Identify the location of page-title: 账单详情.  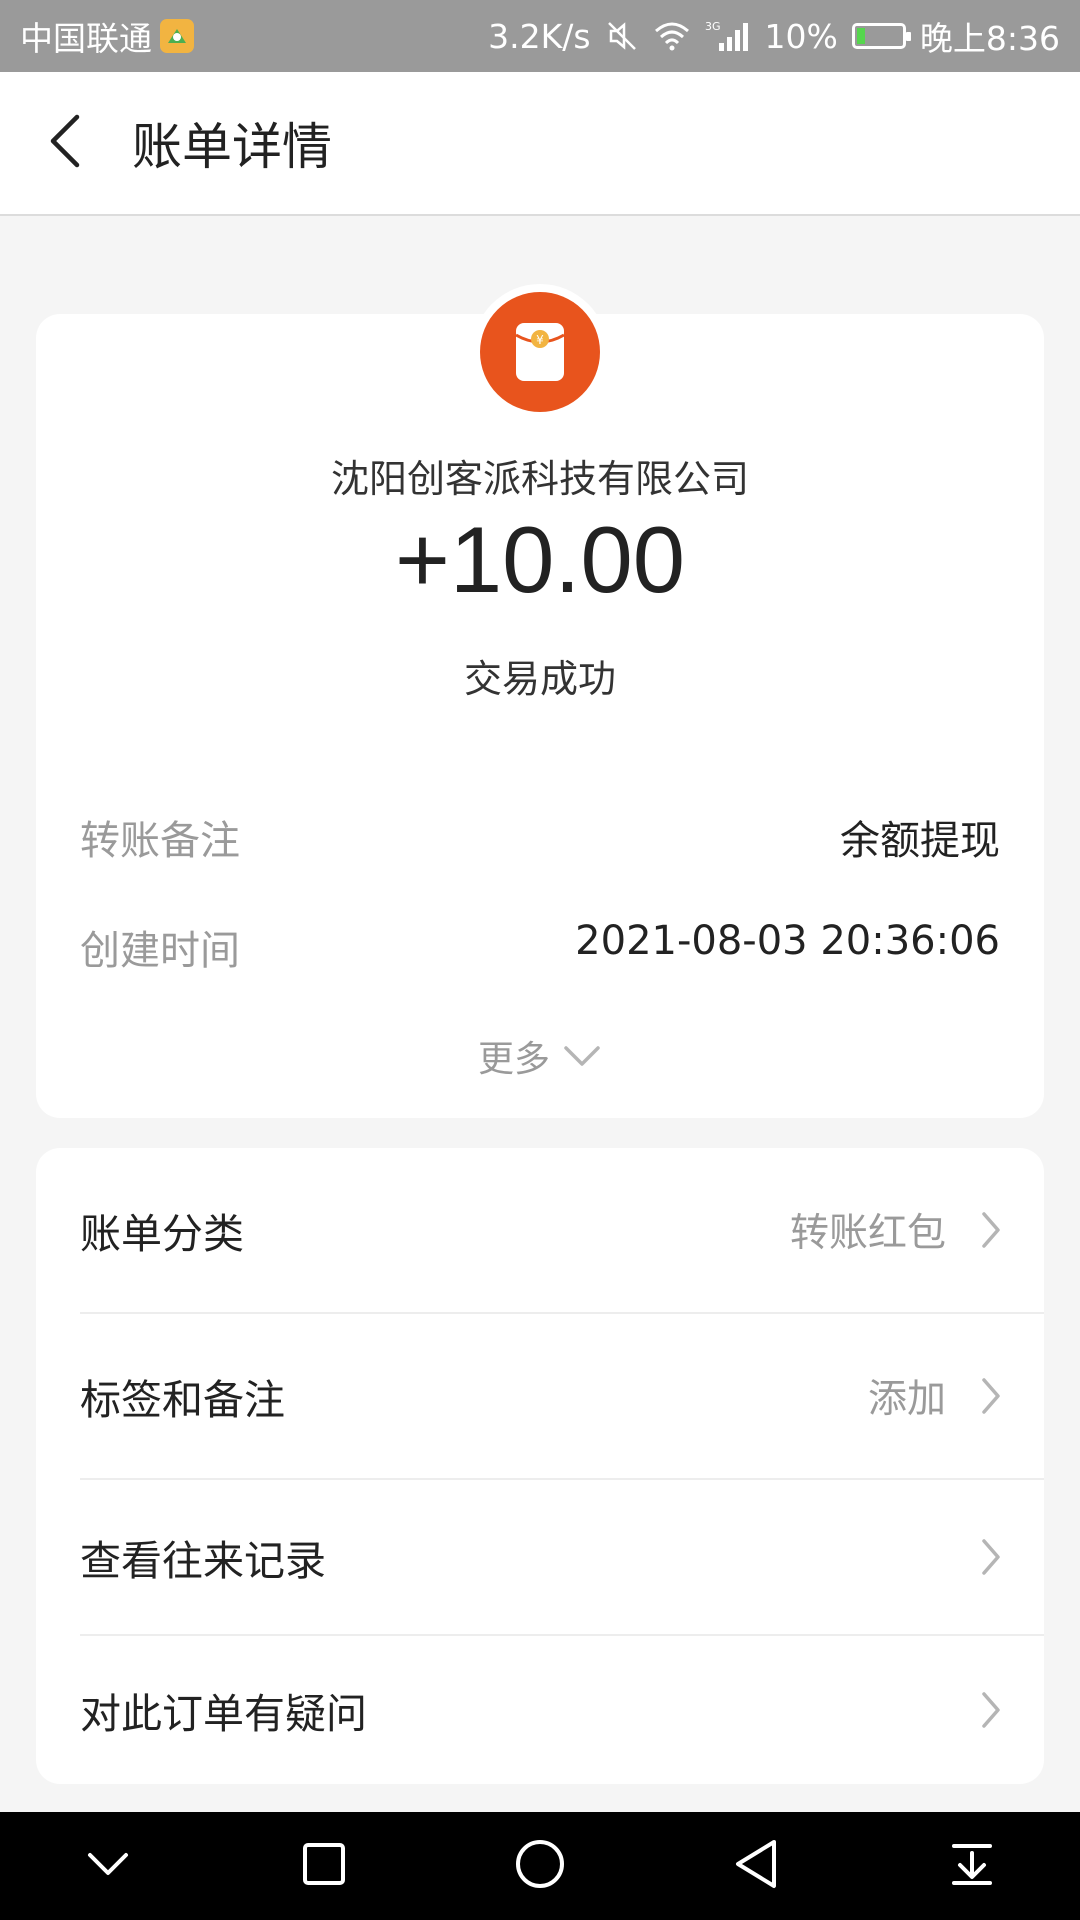
(232, 147).